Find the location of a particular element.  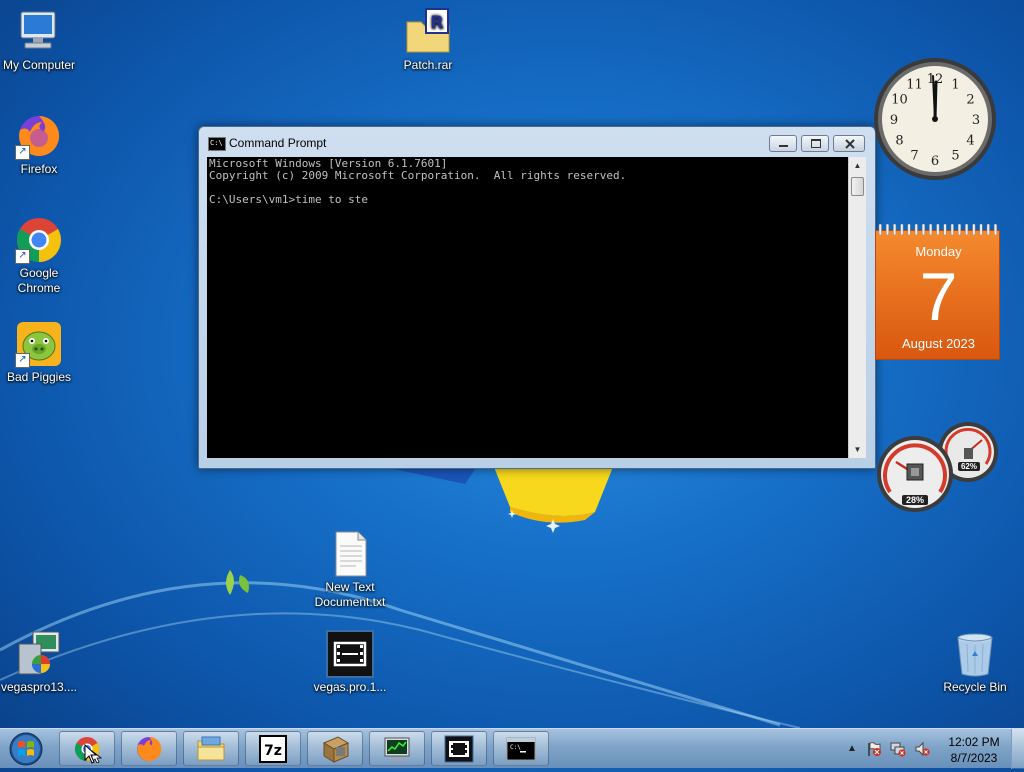

windows-orb-icon is located at coordinates (26, 749).